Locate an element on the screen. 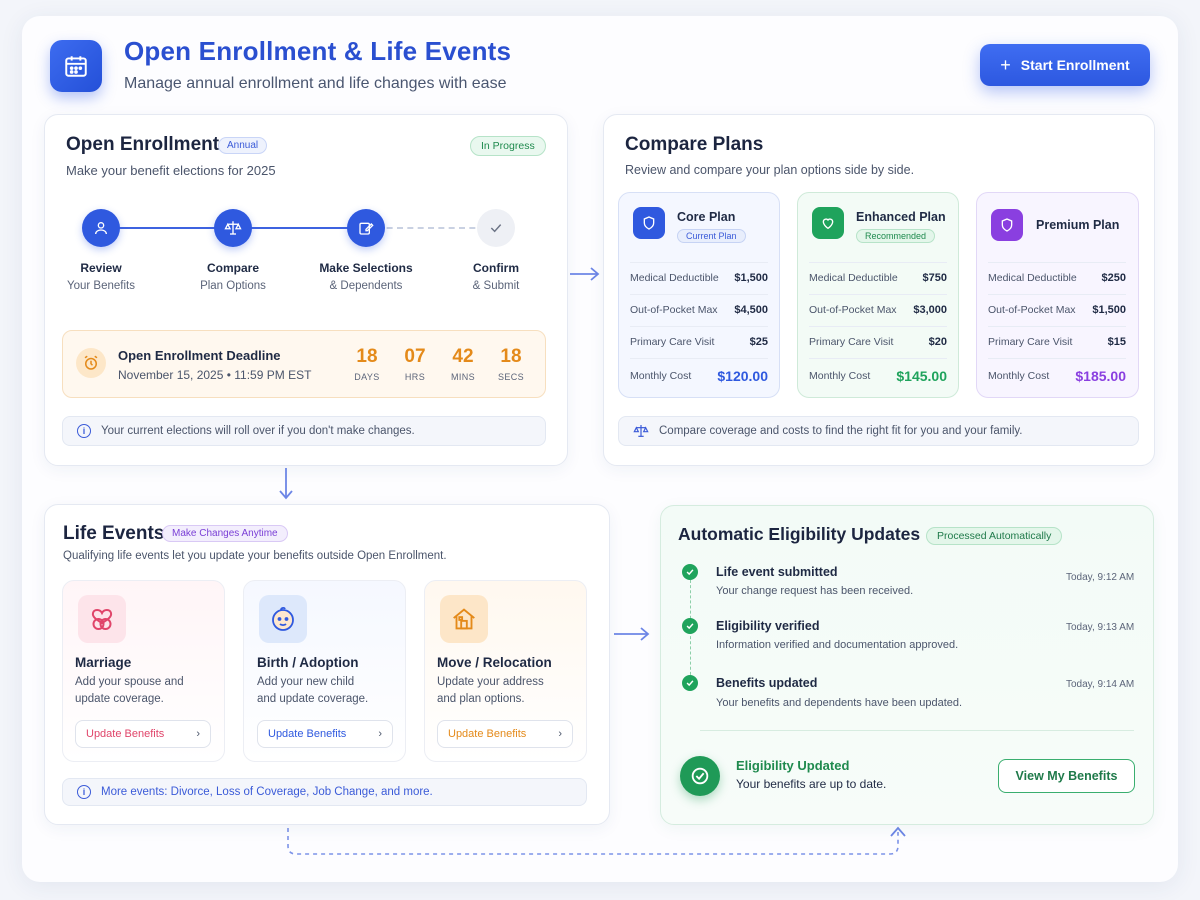 This screenshot has height=900, width=1200. event-description-line: Update your address is located at coordinates (490, 682).